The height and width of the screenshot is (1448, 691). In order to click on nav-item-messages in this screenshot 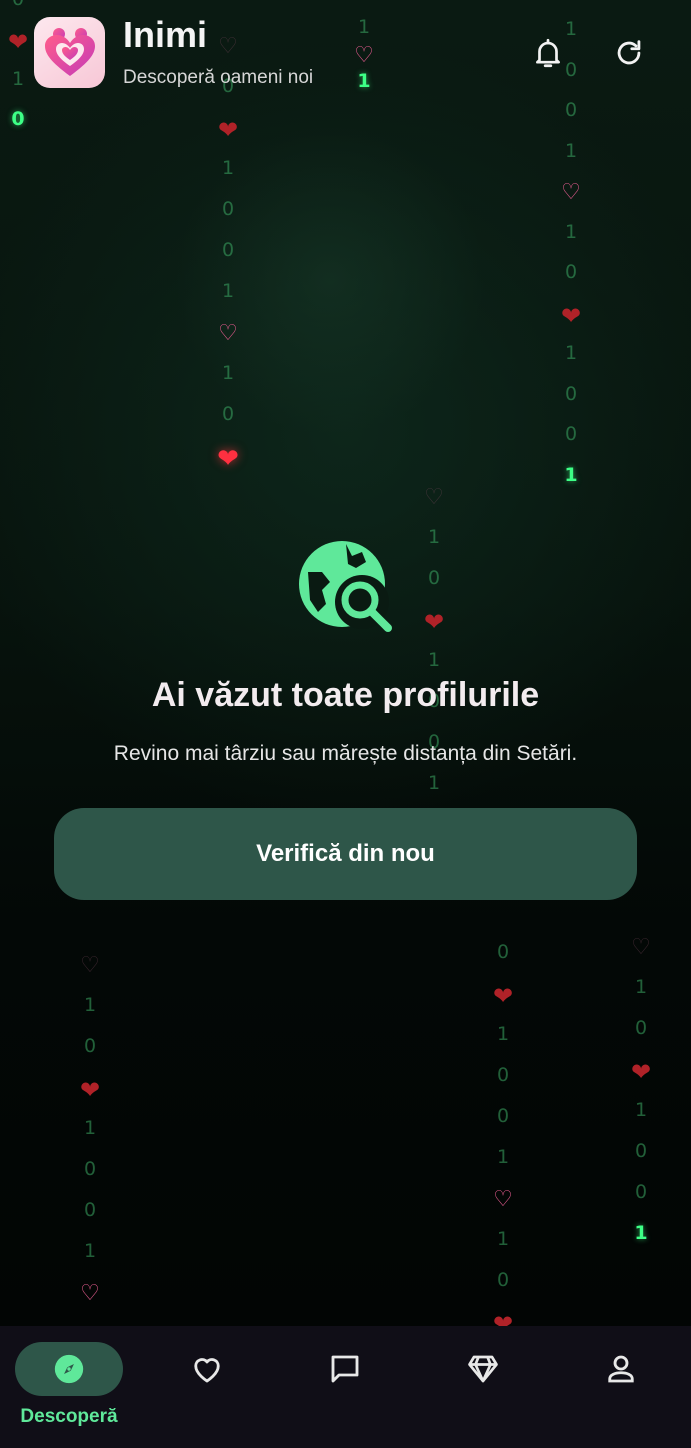, I will do `click(345, 1392)`.